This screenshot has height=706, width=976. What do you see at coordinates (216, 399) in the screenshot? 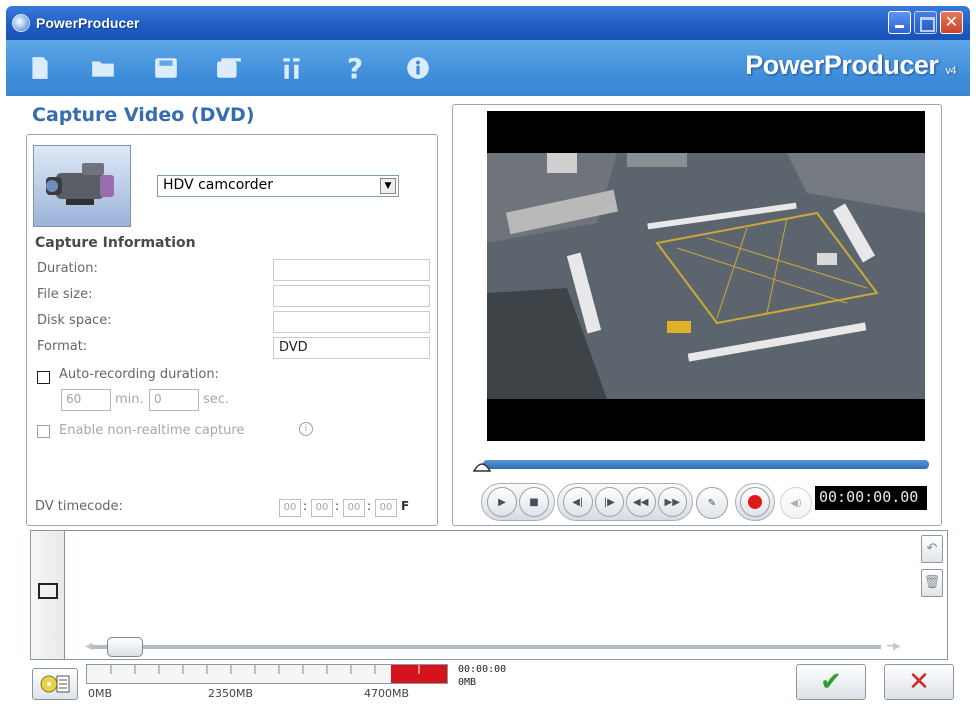
I see `seconds-label: sec.` at bounding box center [216, 399].